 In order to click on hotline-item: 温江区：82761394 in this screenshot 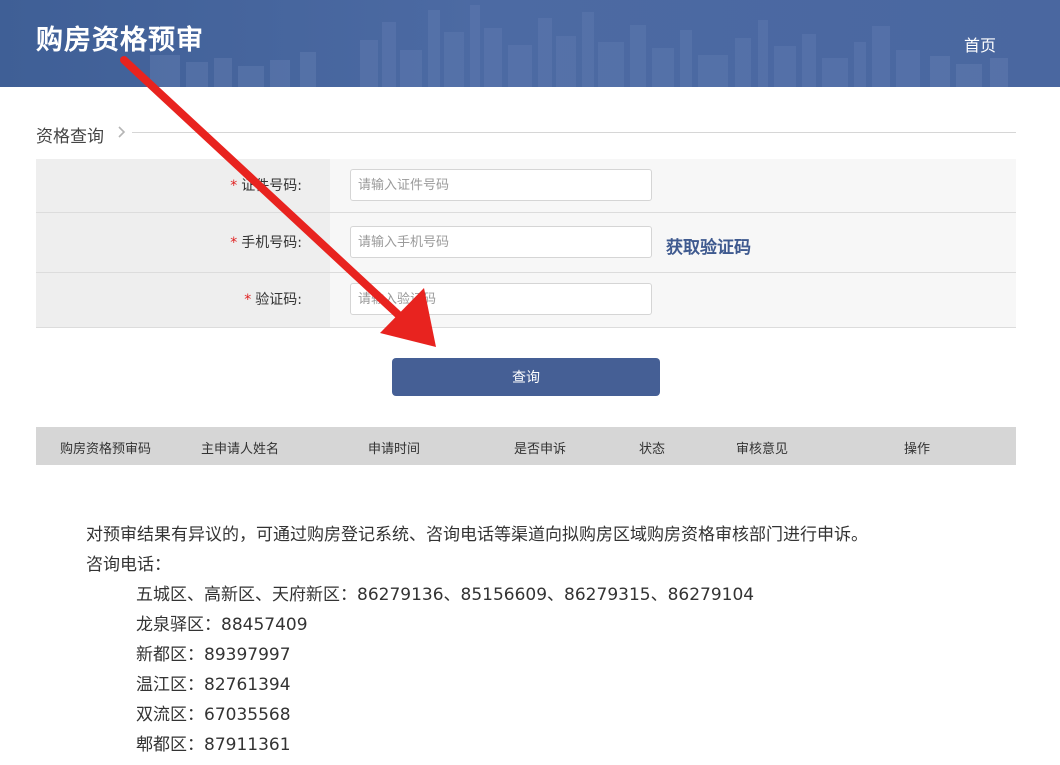, I will do `click(551, 685)`.